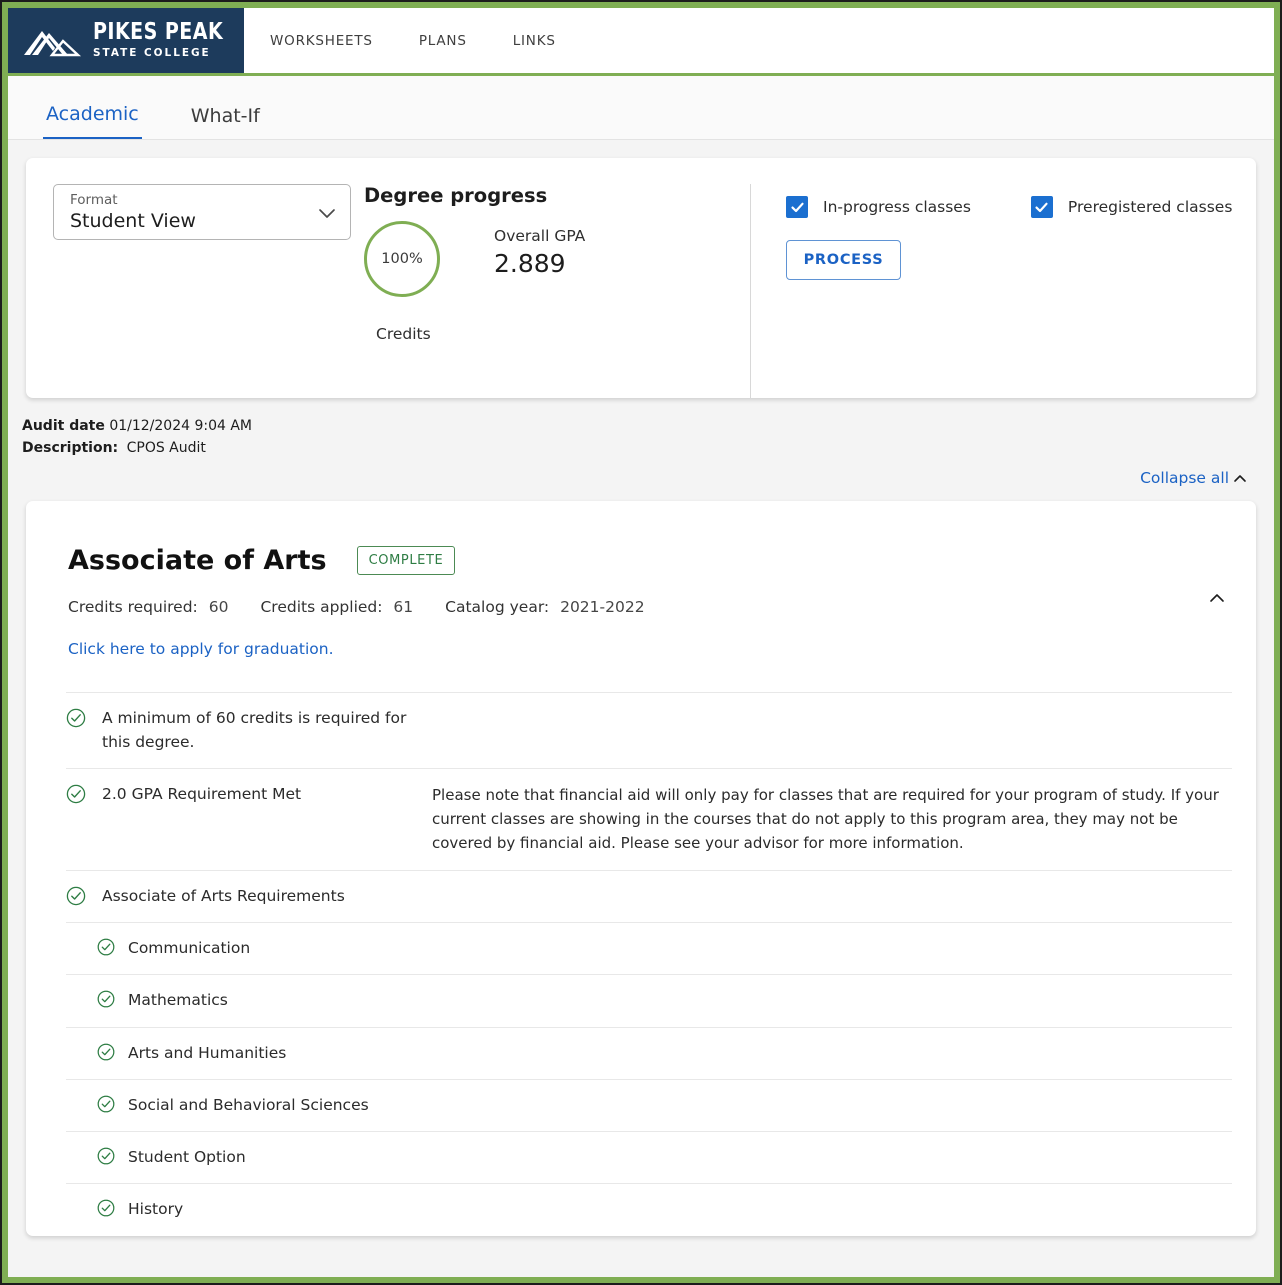 This screenshot has width=1282, height=1285. I want to click on checkbox-label-preregistered: Preregistered classes, so click(1150, 207).